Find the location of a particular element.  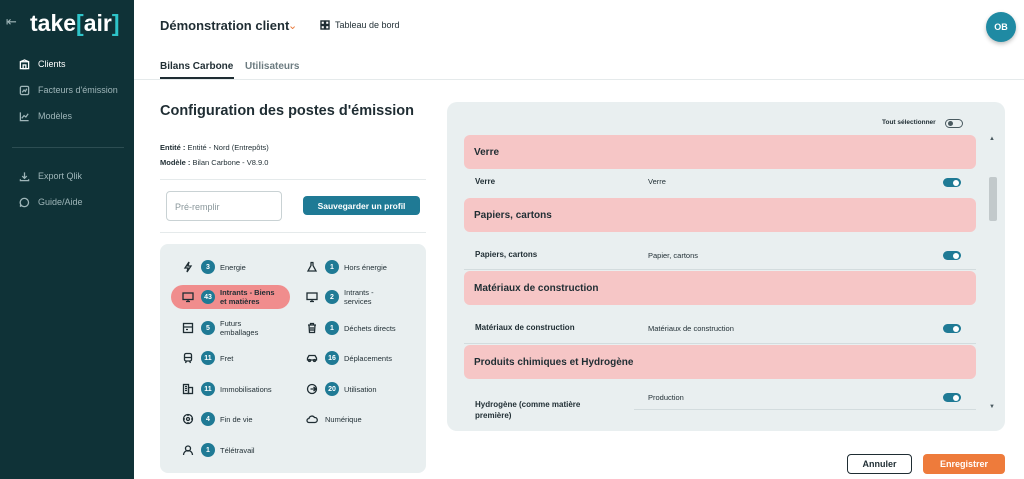

model-info: Modèle : Bilan Carbone - V8.9.0 is located at coordinates (214, 162).